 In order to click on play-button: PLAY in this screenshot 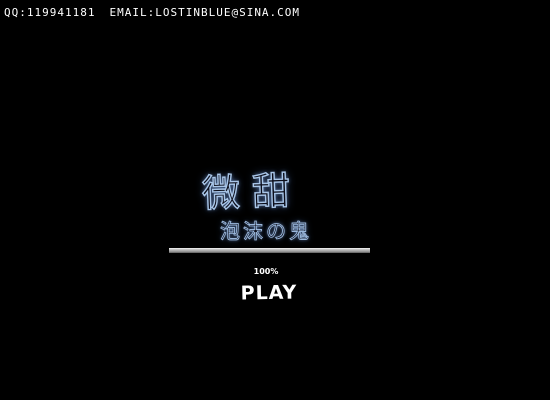, I will do `click(269, 292)`.